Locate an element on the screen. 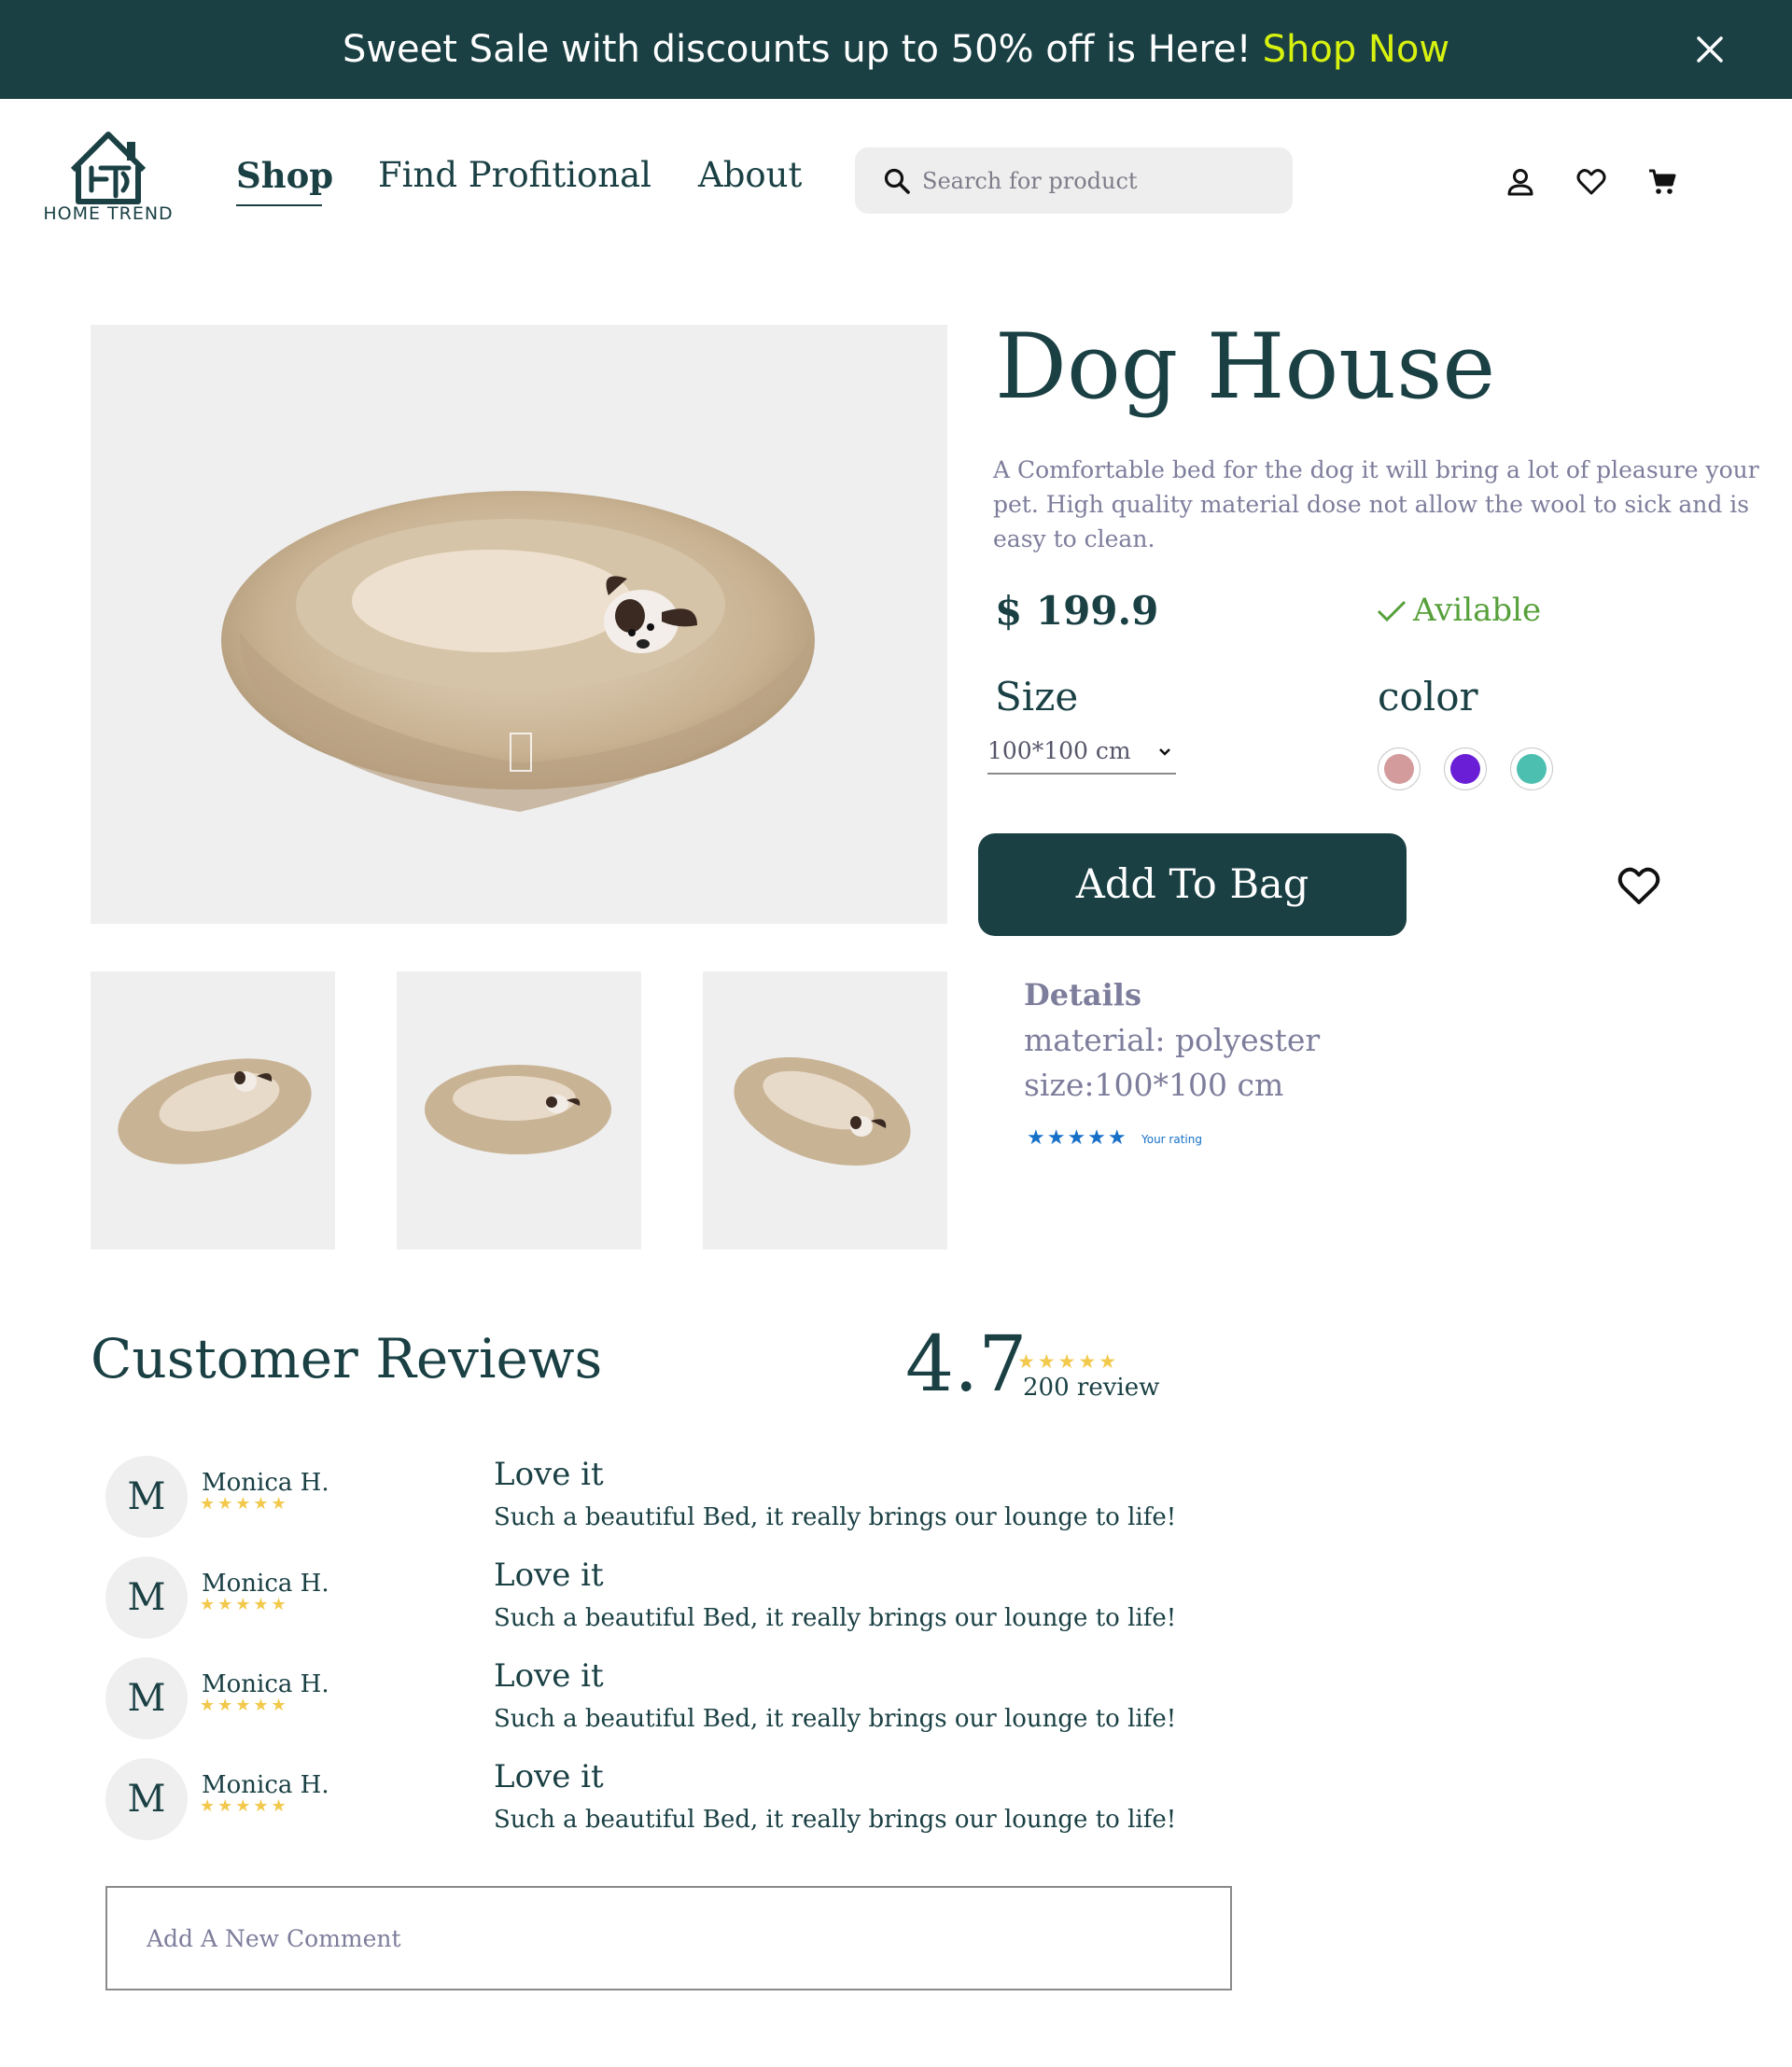 Image resolution: width=1792 pixels, height=2067 pixels. new-comment-input is located at coordinates (667, 1938).